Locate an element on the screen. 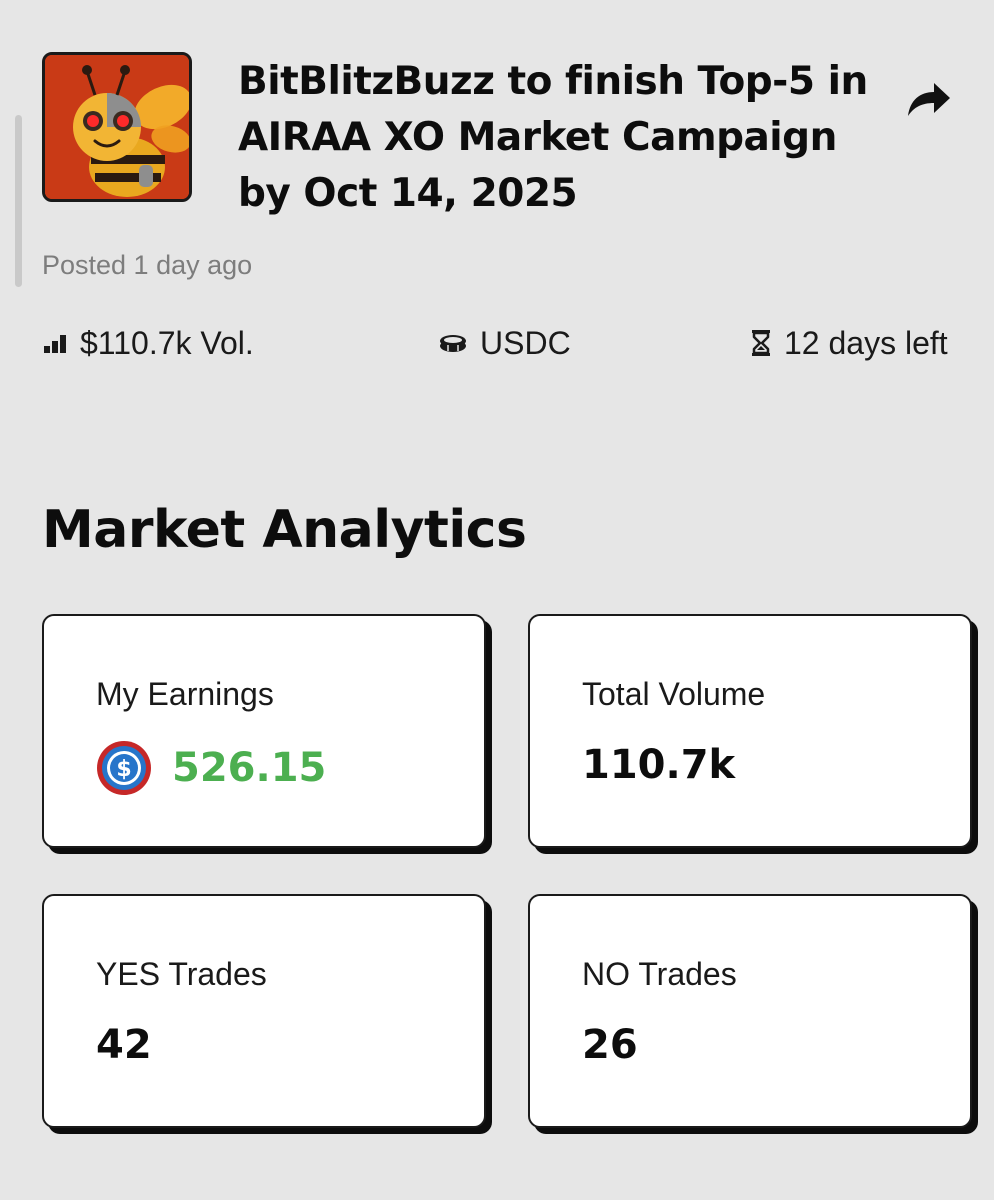  stat-time-left: 12 days left is located at coordinates (849, 343).